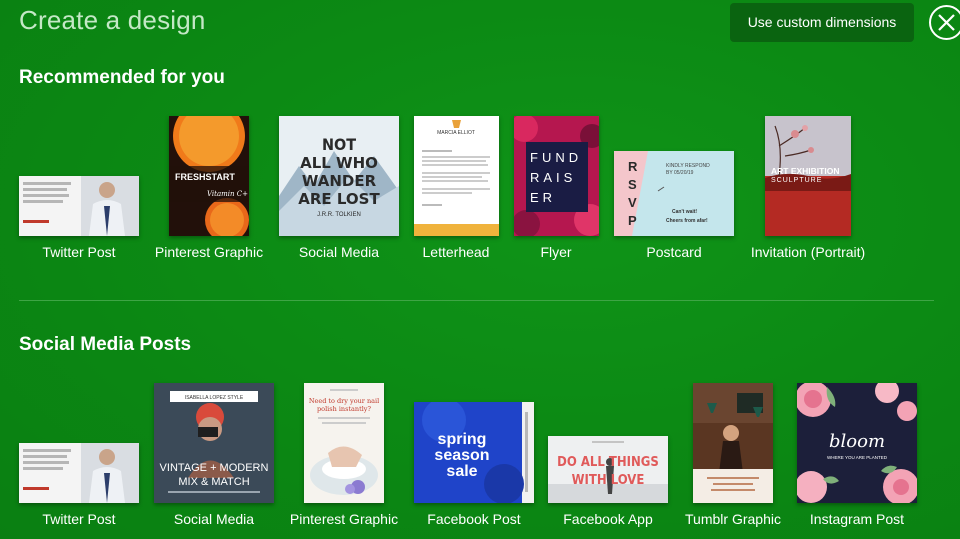  What do you see at coordinates (112, 20) in the screenshot?
I see `page-title: Create a design` at bounding box center [112, 20].